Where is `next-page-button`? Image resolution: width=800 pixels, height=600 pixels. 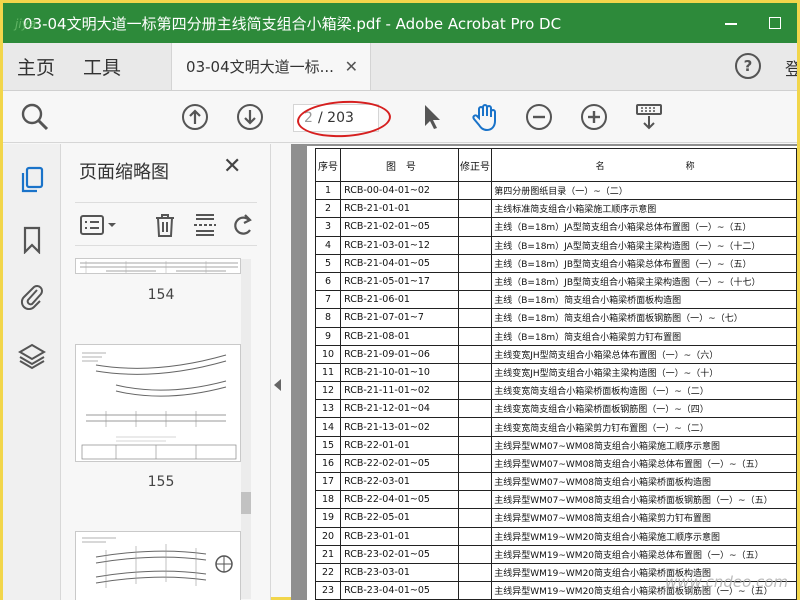 next-page-button is located at coordinates (250, 117).